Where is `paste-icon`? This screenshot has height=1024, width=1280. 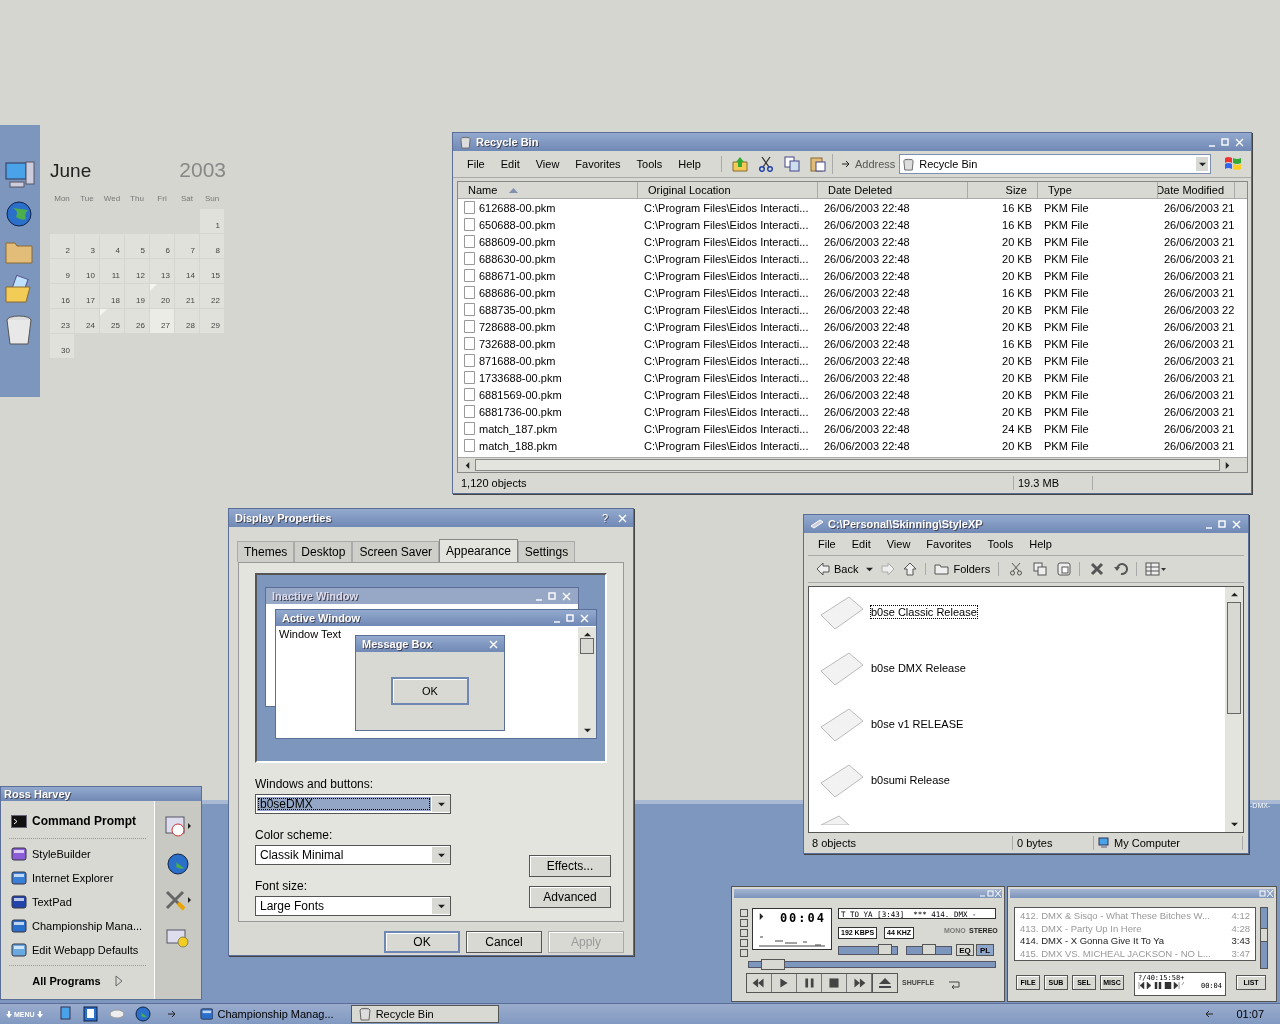
paste-icon is located at coordinates (1064, 569).